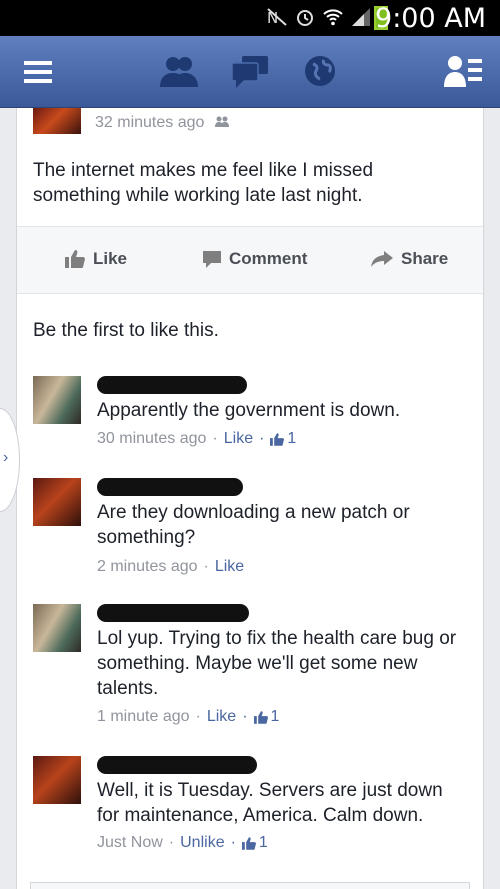  Describe the element at coordinates (333, 17) in the screenshot. I see `wifi-icon` at that location.